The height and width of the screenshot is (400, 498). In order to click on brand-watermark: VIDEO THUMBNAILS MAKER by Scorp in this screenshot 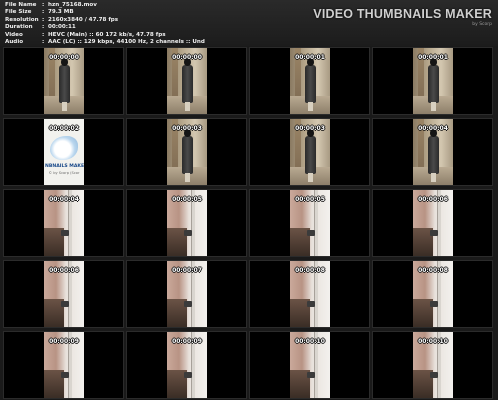, I will do `click(402, 17)`.